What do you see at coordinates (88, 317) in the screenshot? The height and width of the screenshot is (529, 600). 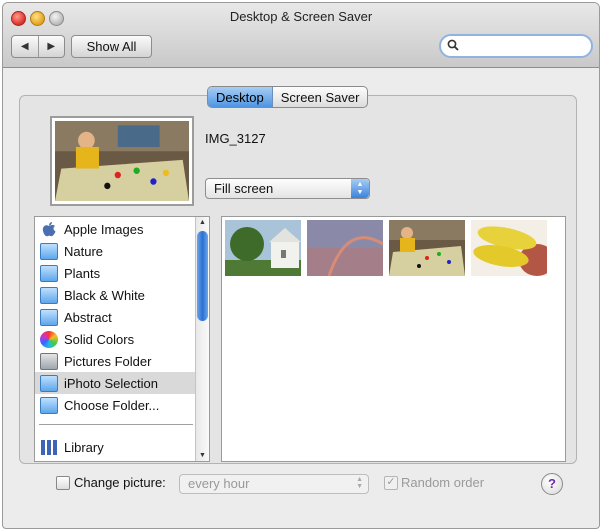 I see `source-label: Abstract` at bounding box center [88, 317].